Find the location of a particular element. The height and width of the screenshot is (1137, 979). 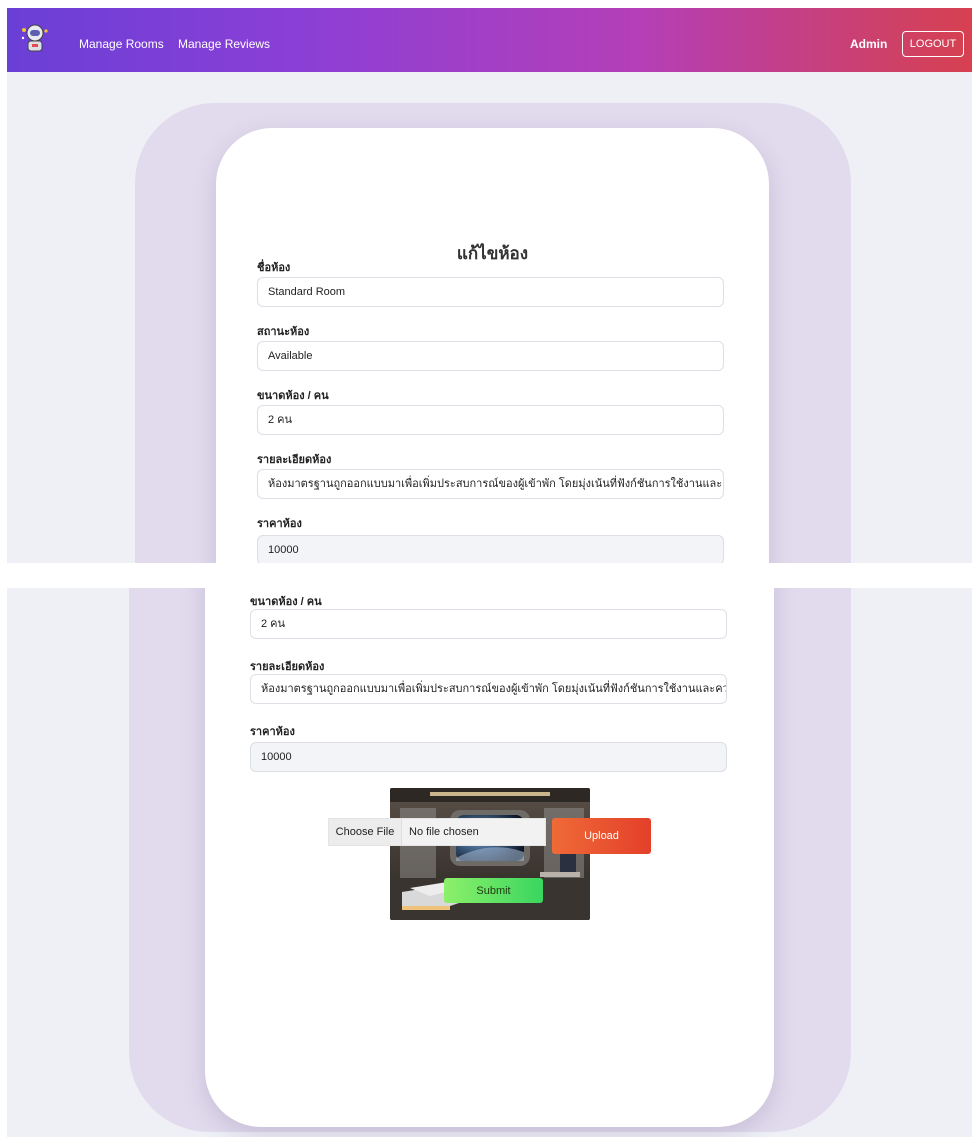

nav-manage-reviews: Manage Reviews is located at coordinates (224, 44).